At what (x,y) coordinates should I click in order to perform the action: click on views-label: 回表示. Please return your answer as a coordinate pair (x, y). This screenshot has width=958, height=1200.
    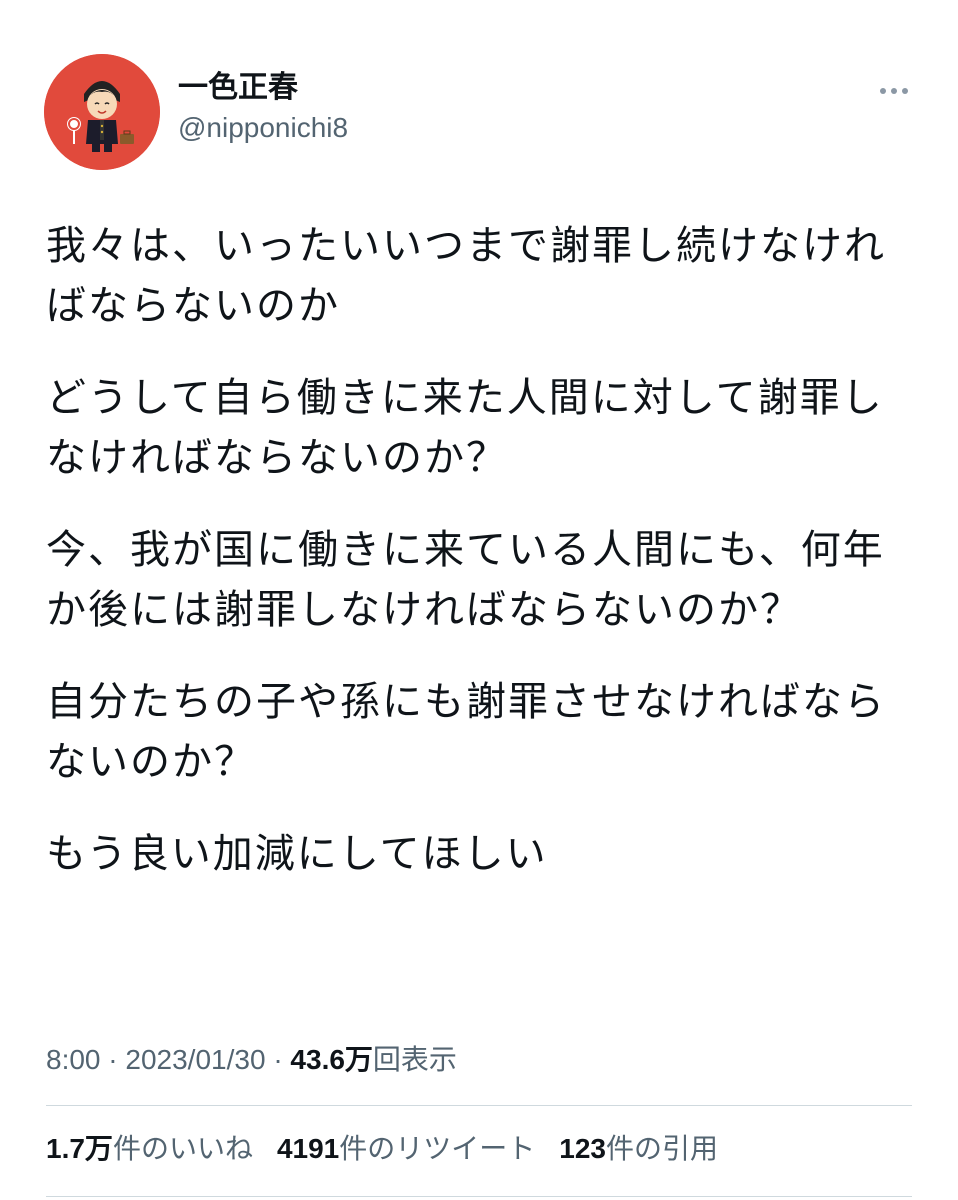
    Looking at the image, I should click on (414, 1059).